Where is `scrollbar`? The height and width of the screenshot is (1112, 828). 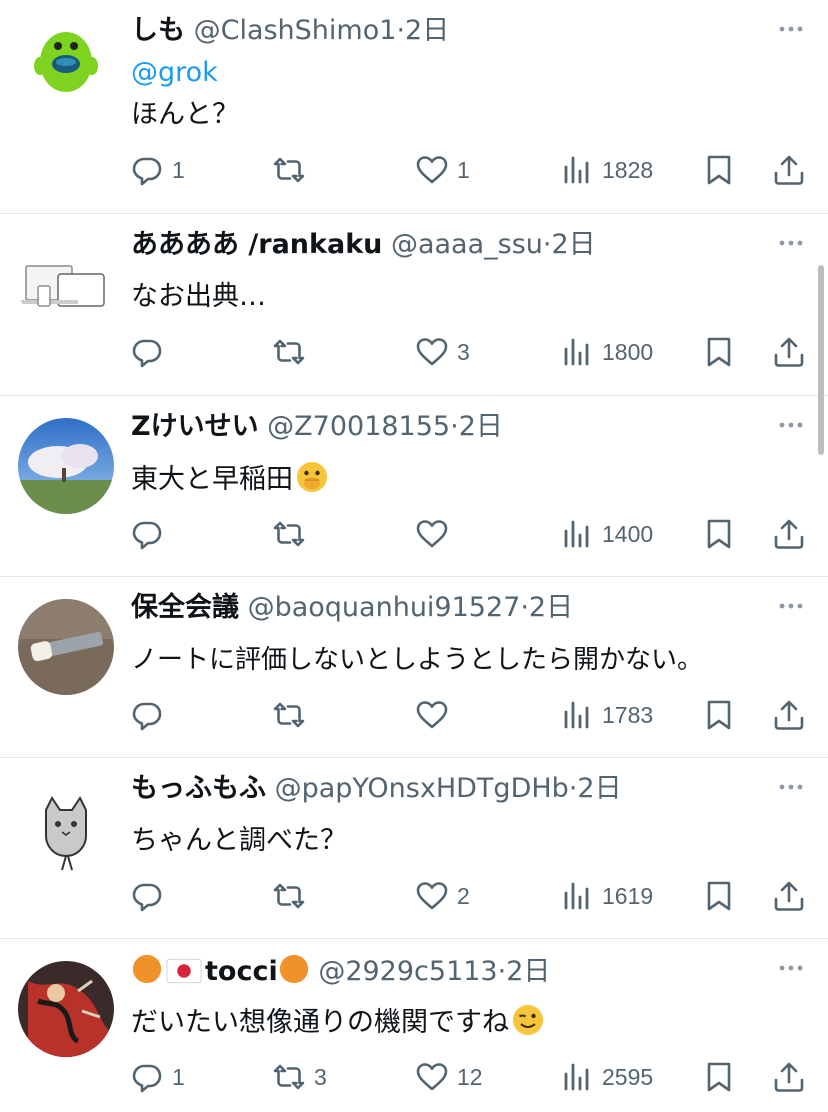
scrollbar is located at coordinates (821, 360).